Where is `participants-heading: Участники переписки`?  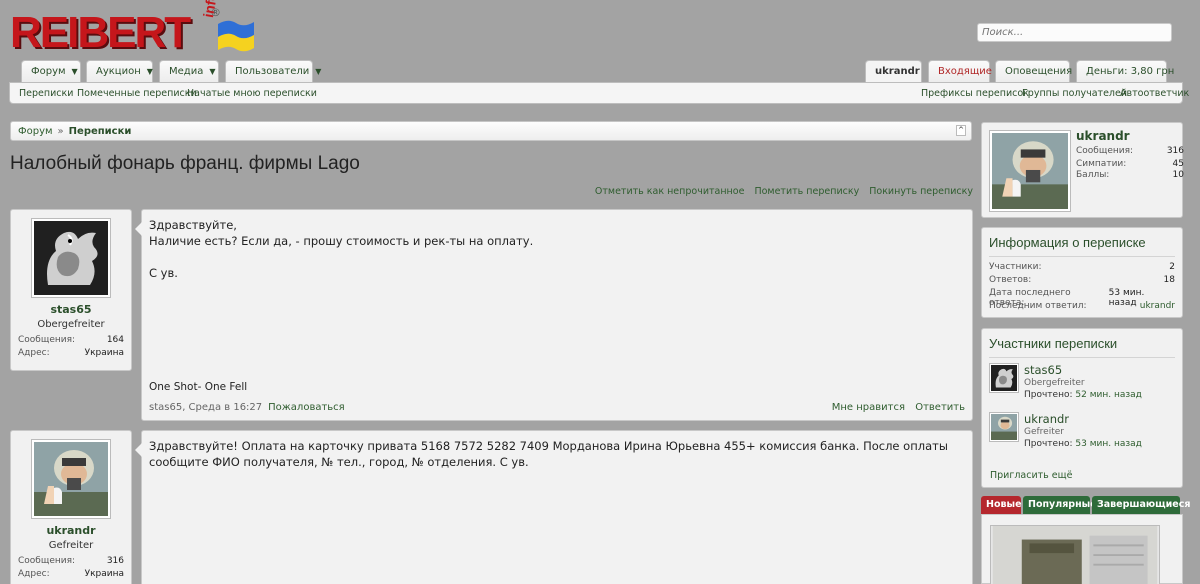 participants-heading: Участники переписки is located at coordinates (1082, 347).